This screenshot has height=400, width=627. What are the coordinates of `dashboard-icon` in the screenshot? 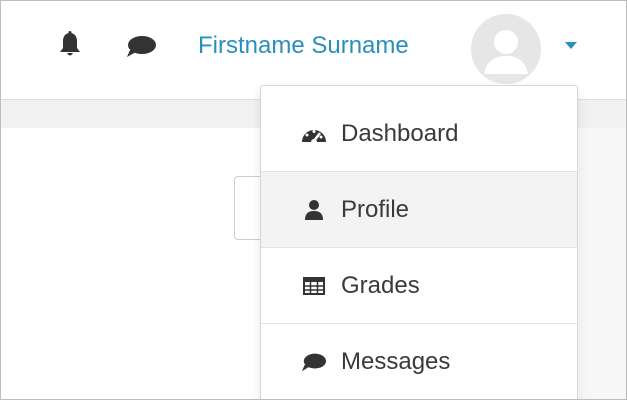 It's located at (314, 134).